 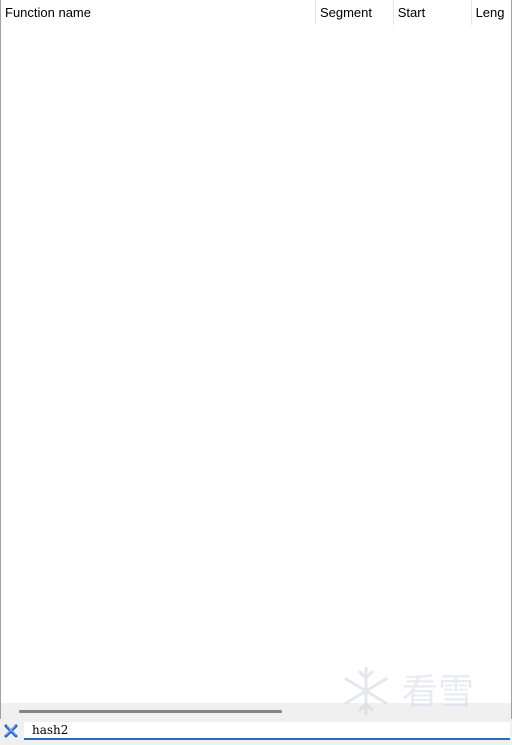 I want to click on column-header-start: Start, so click(x=433, y=12).